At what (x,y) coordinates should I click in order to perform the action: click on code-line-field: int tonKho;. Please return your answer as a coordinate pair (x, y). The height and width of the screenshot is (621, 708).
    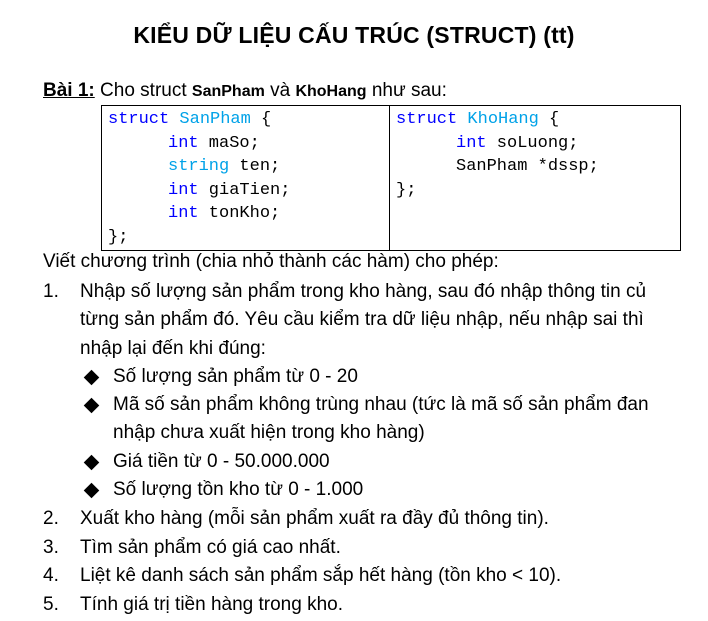
    Looking at the image, I should click on (245, 214).